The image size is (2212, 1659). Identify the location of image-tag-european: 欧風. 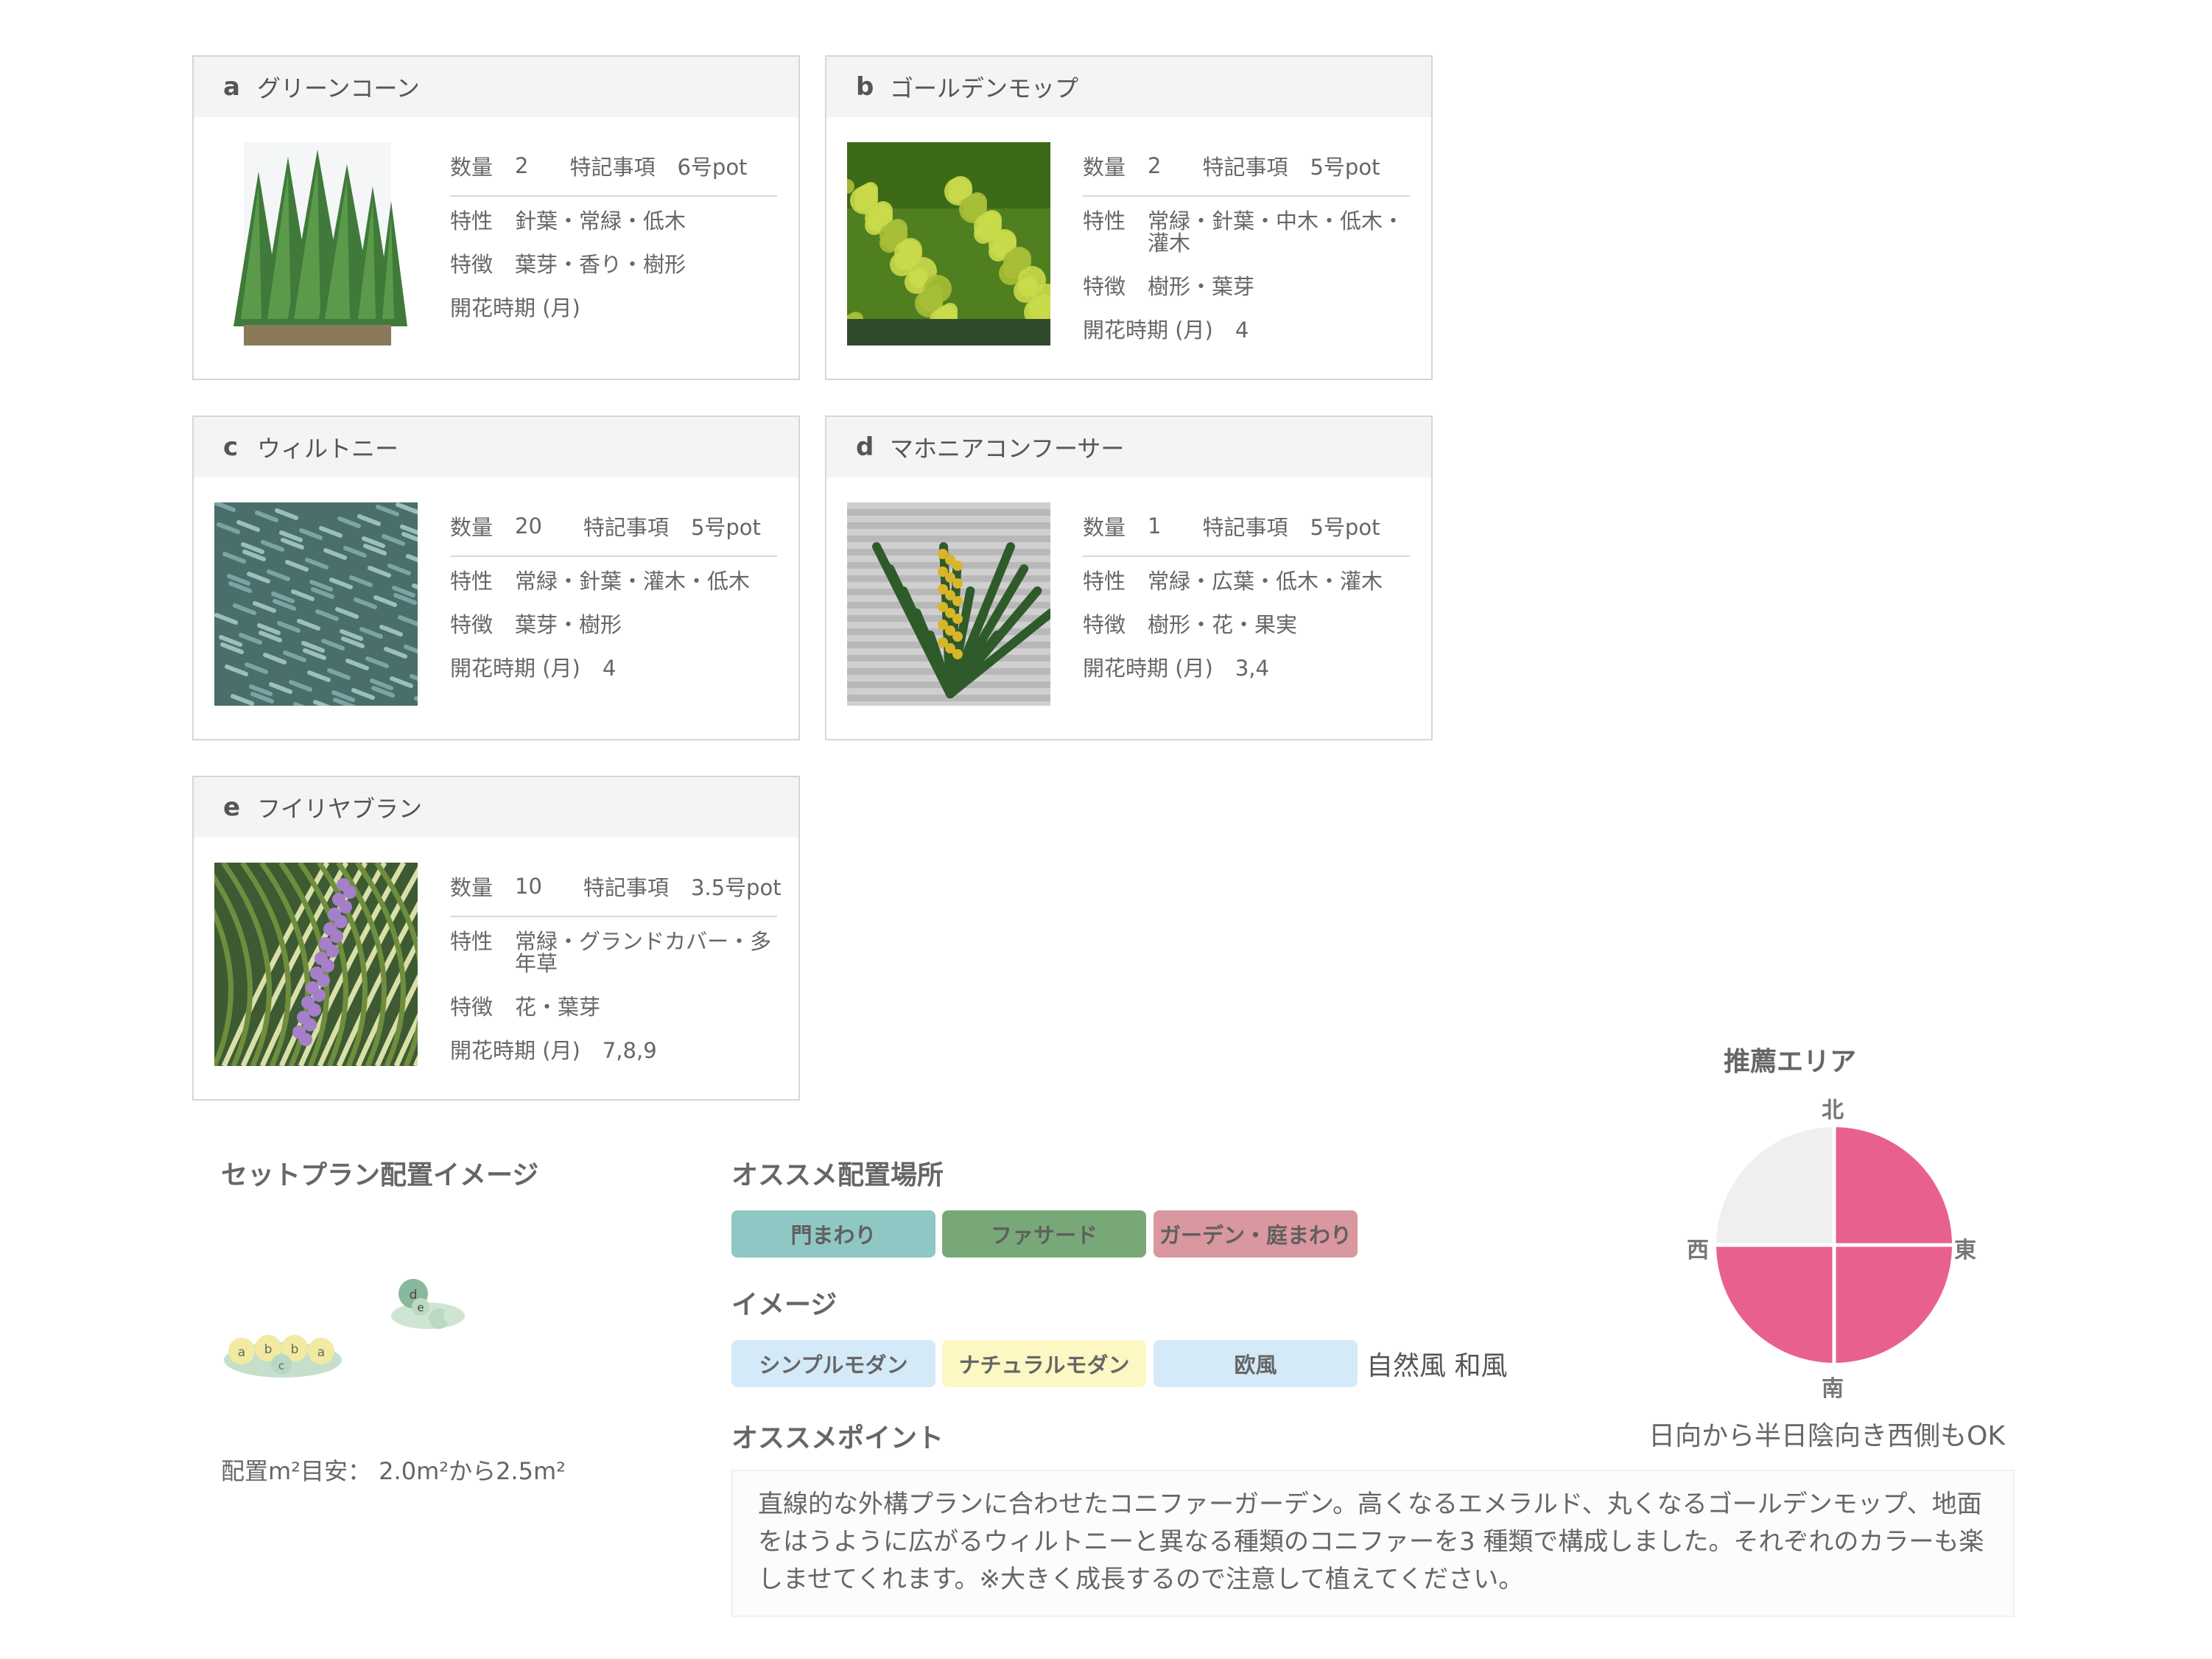
(1256, 1364).